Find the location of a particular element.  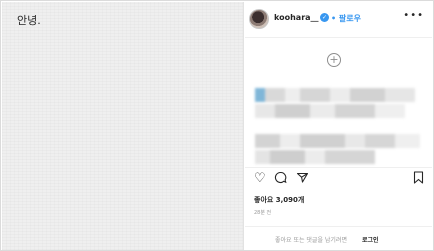

username-link: koohara__ is located at coordinates (296, 17).